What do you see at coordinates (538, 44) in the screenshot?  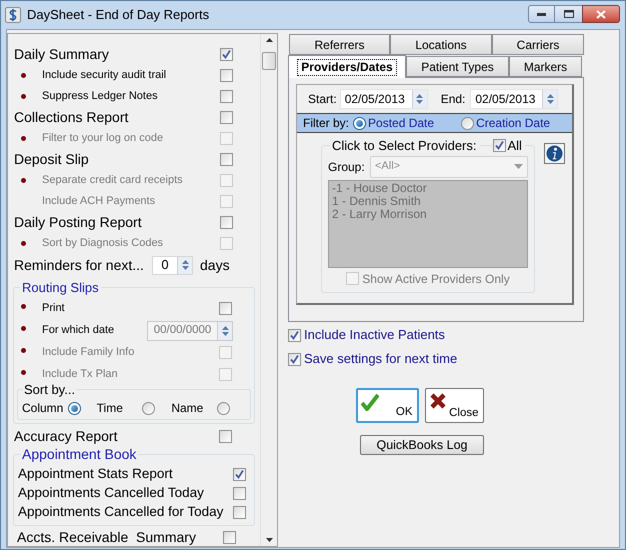 I see `tab: Carriers` at bounding box center [538, 44].